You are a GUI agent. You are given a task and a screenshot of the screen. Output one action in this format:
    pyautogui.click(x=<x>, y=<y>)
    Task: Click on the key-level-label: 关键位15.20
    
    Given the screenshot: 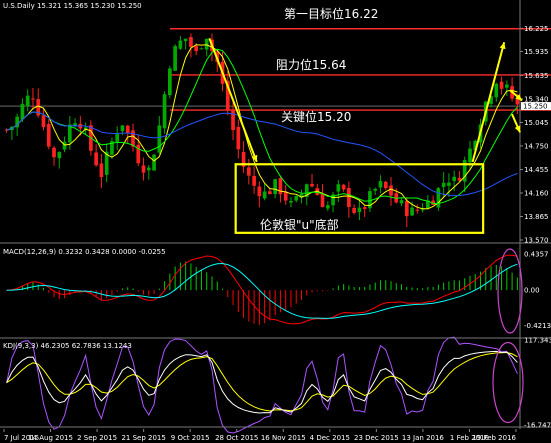 What is the action you would take?
    pyautogui.click(x=316, y=117)
    